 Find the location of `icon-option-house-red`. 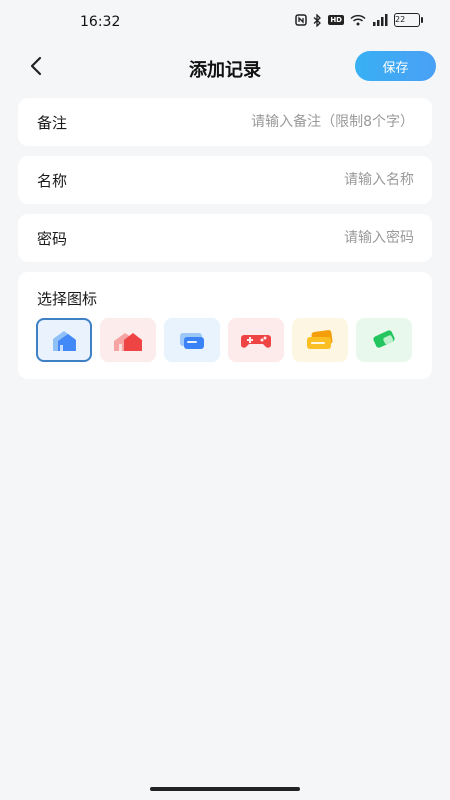

icon-option-house-red is located at coordinates (128, 340).